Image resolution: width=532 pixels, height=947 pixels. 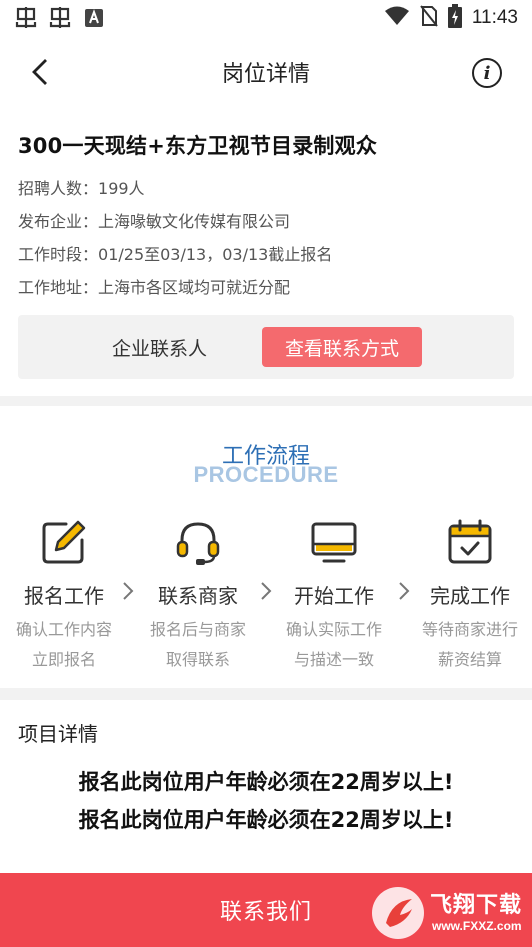 What do you see at coordinates (454, 18) in the screenshot?
I see `battery-charging-icon` at bounding box center [454, 18].